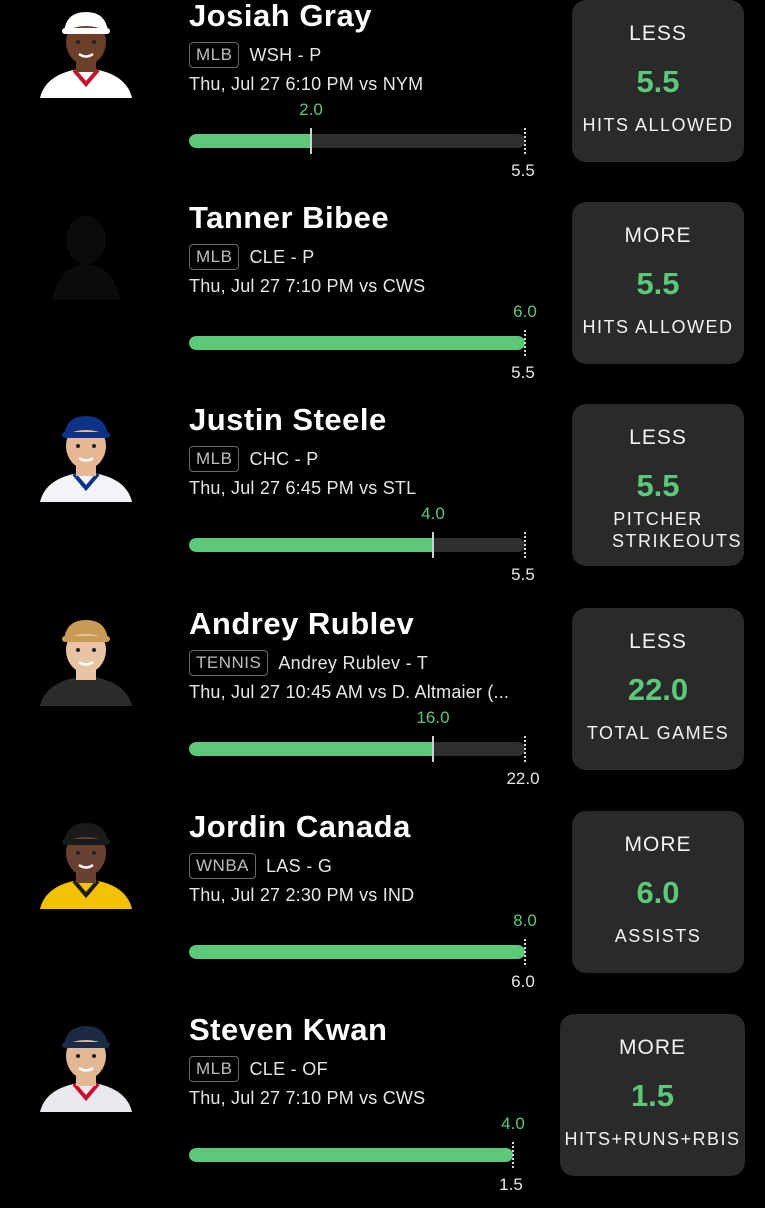 Image resolution: width=765 pixels, height=1208 pixels. I want to click on player-meta: MLB CLE - OF, so click(258, 1069).